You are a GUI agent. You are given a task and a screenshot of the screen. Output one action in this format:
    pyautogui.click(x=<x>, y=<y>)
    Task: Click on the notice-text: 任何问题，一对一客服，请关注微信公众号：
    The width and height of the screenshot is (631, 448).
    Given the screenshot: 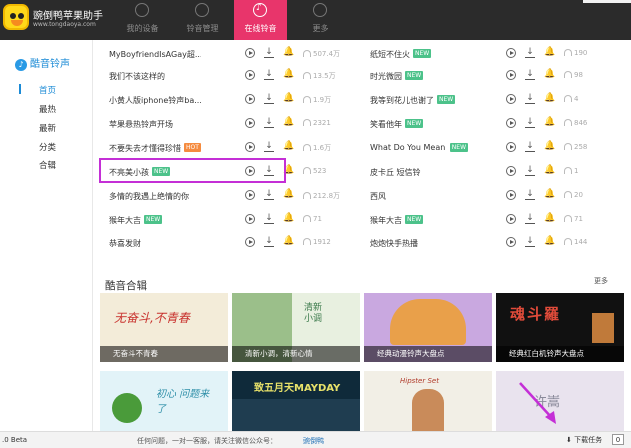 What is the action you would take?
    pyautogui.click(x=207, y=441)
    